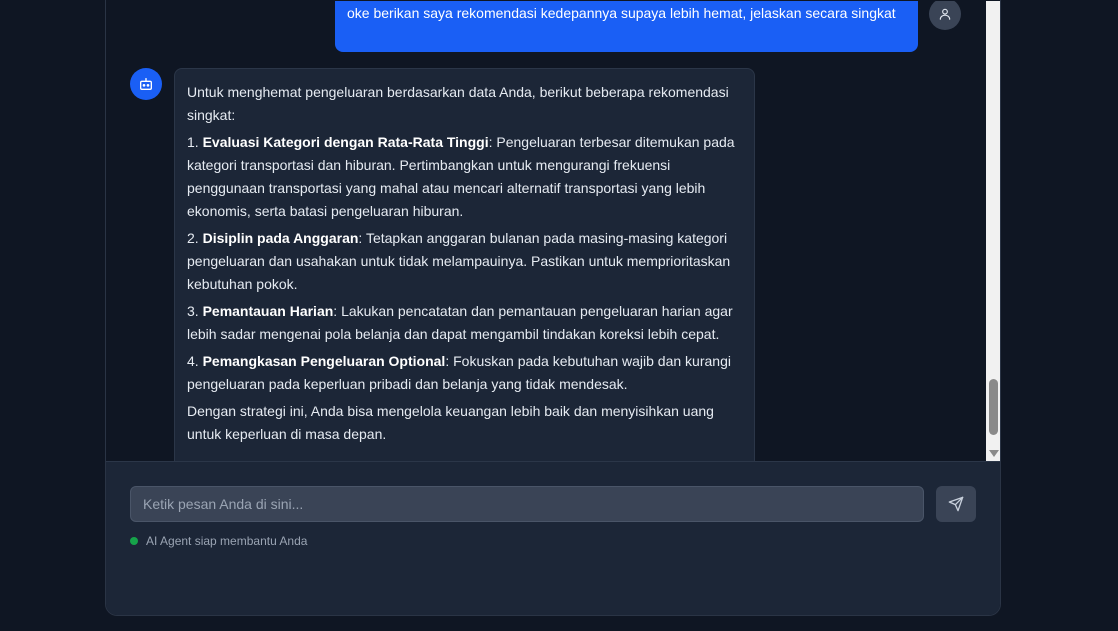 The height and width of the screenshot is (631, 1118). I want to click on bot-icon, so click(146, 84).